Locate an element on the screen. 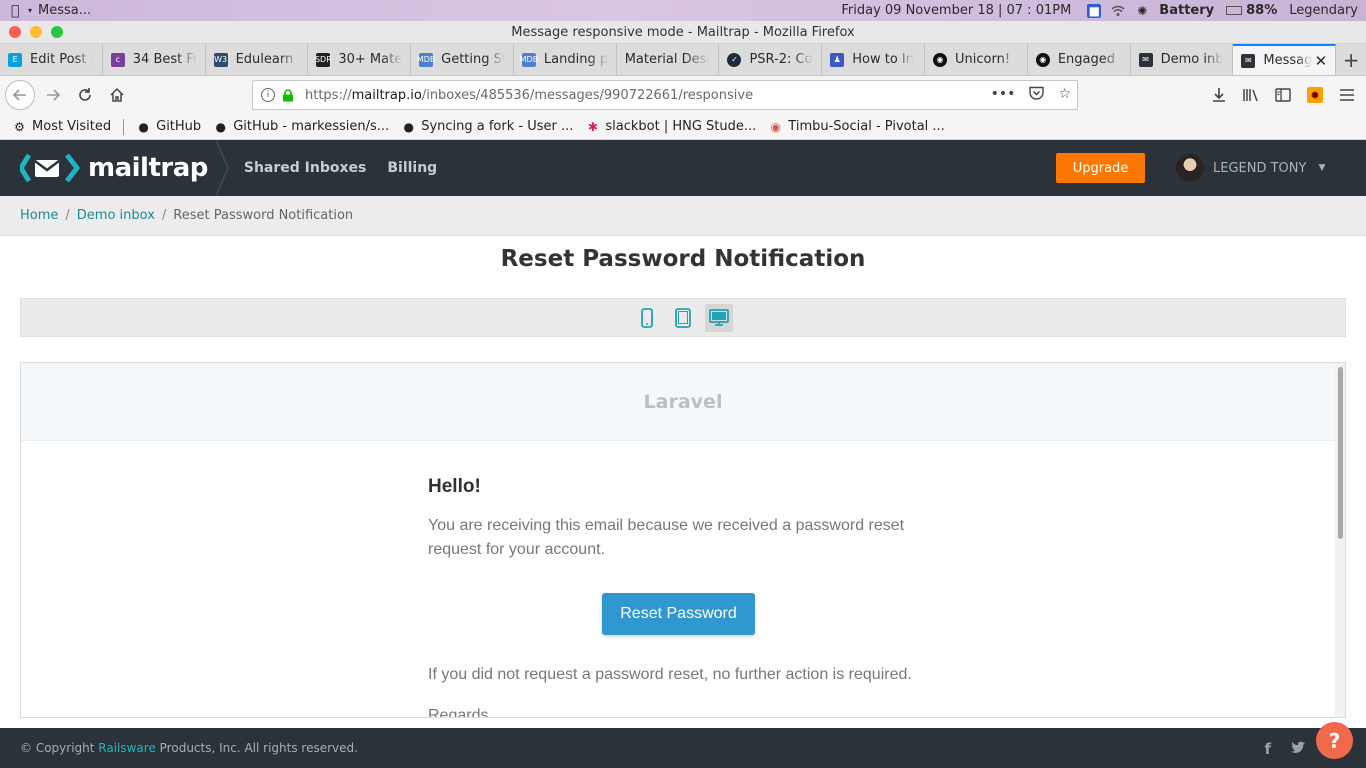 The height and width of the screenshot is (768, 1366). mobile-view-icon is located at coordinates (647, 318).